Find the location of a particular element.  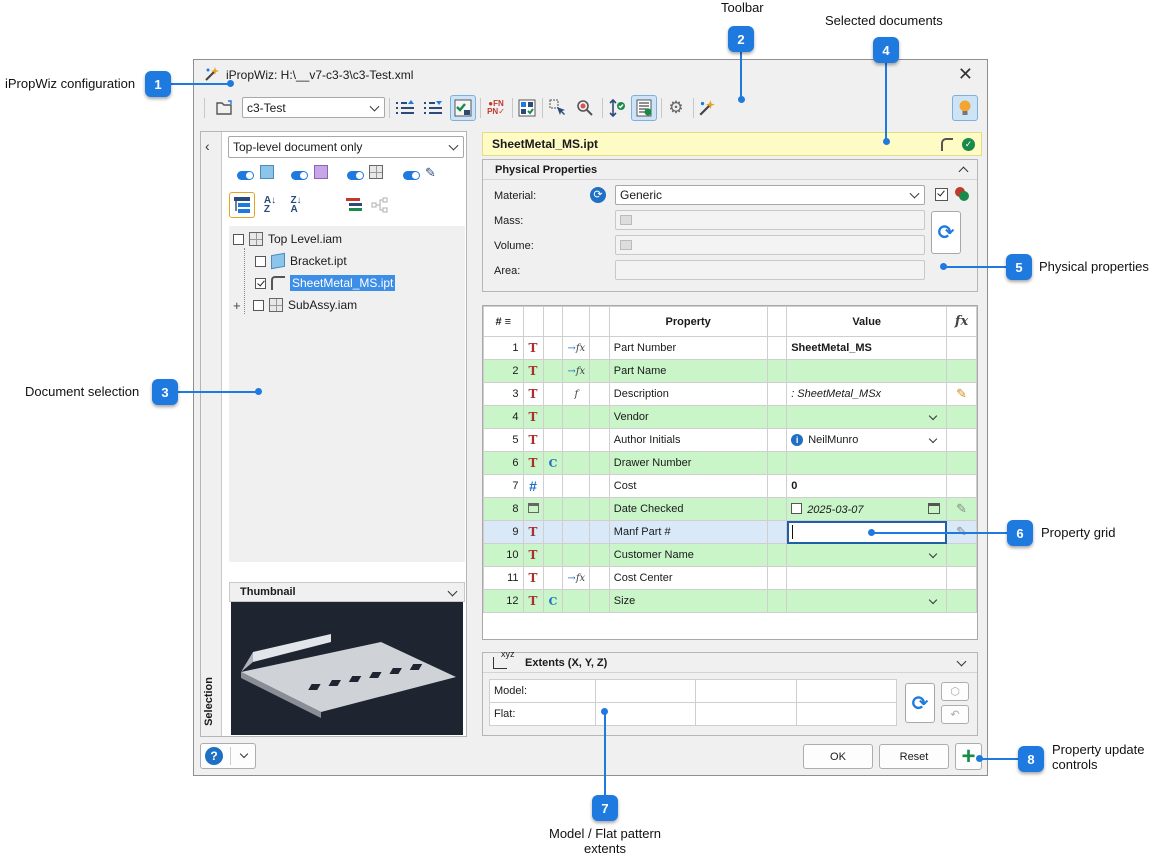

property-value: : SheetMetal_MSx is located at coordinates (867, 394).